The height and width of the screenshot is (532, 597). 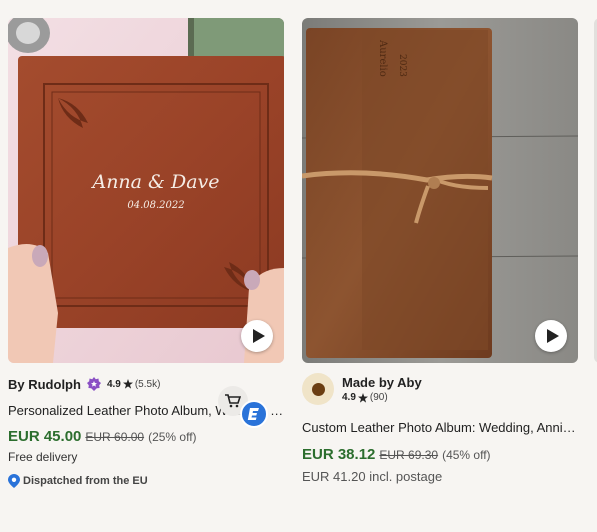 I want to click on location-pin-icon, so click(x=14, y=481).